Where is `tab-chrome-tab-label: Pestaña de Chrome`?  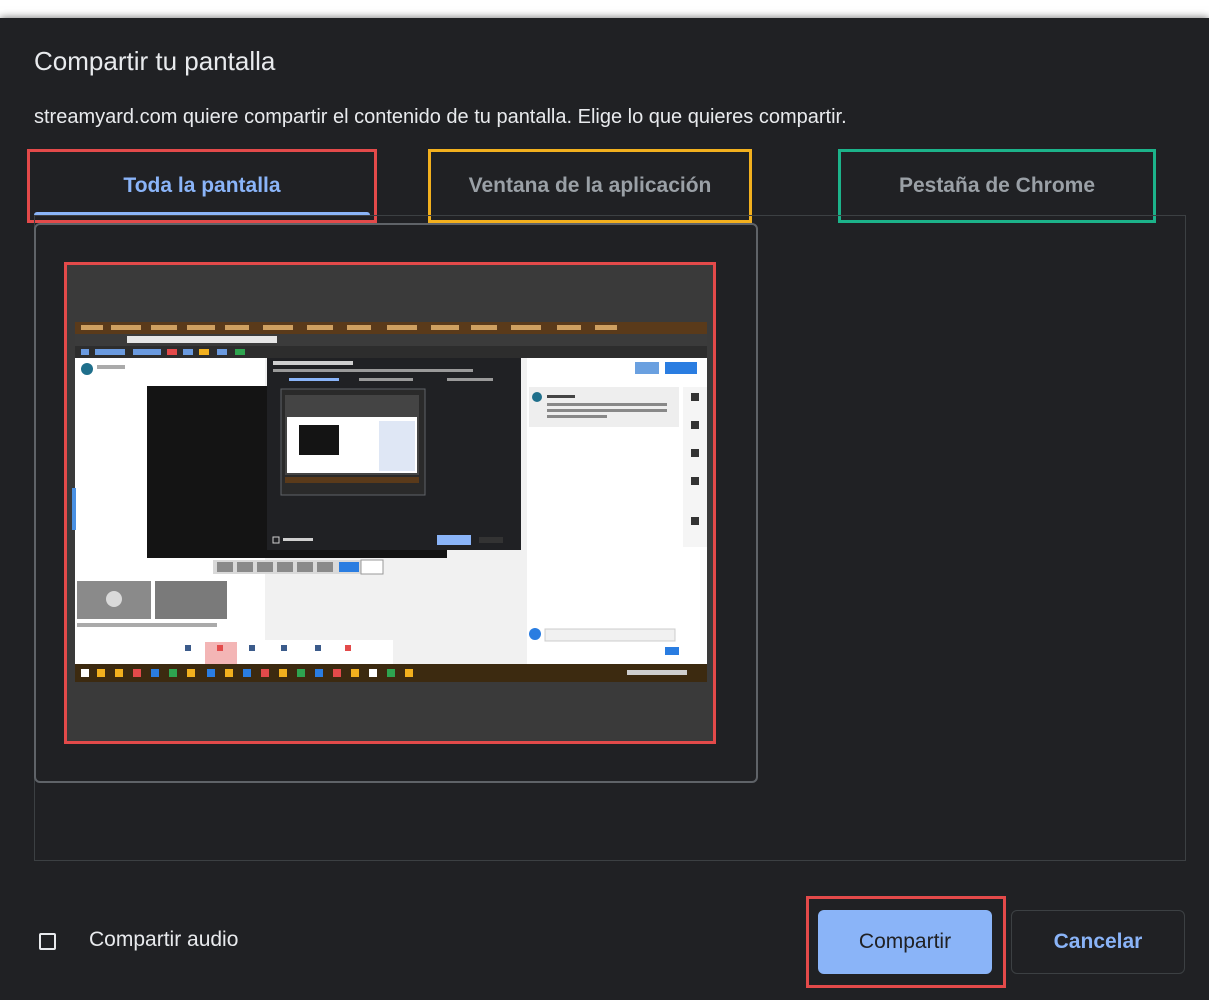
tab-chrome-tab-label: Pestaña de Chrome is located at coordinates (997, 185).